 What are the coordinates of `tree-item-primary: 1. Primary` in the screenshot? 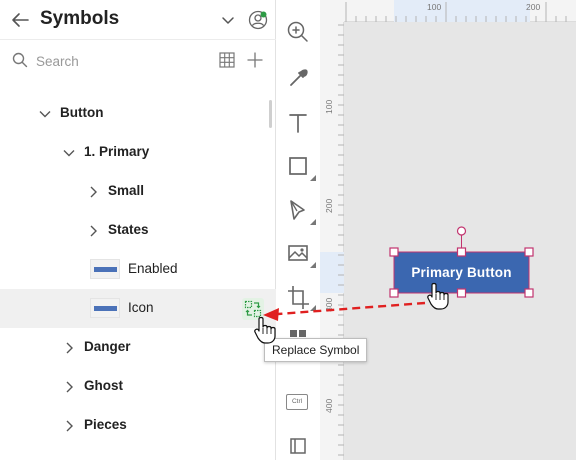 It's located at (138, 152).